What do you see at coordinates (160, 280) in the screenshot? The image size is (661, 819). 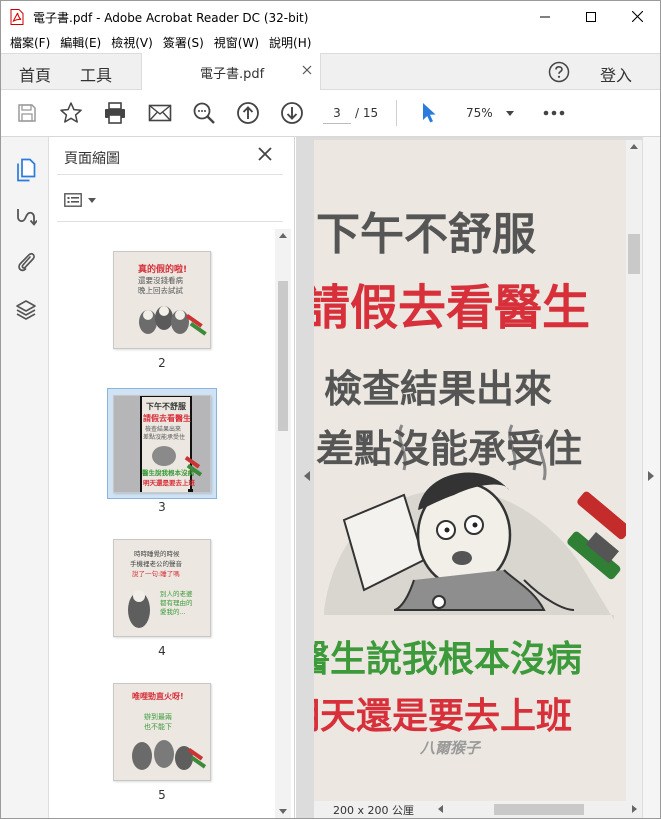 I see `thumbnail-text: 還要沒錢看病` at bounding box center [160, 280].